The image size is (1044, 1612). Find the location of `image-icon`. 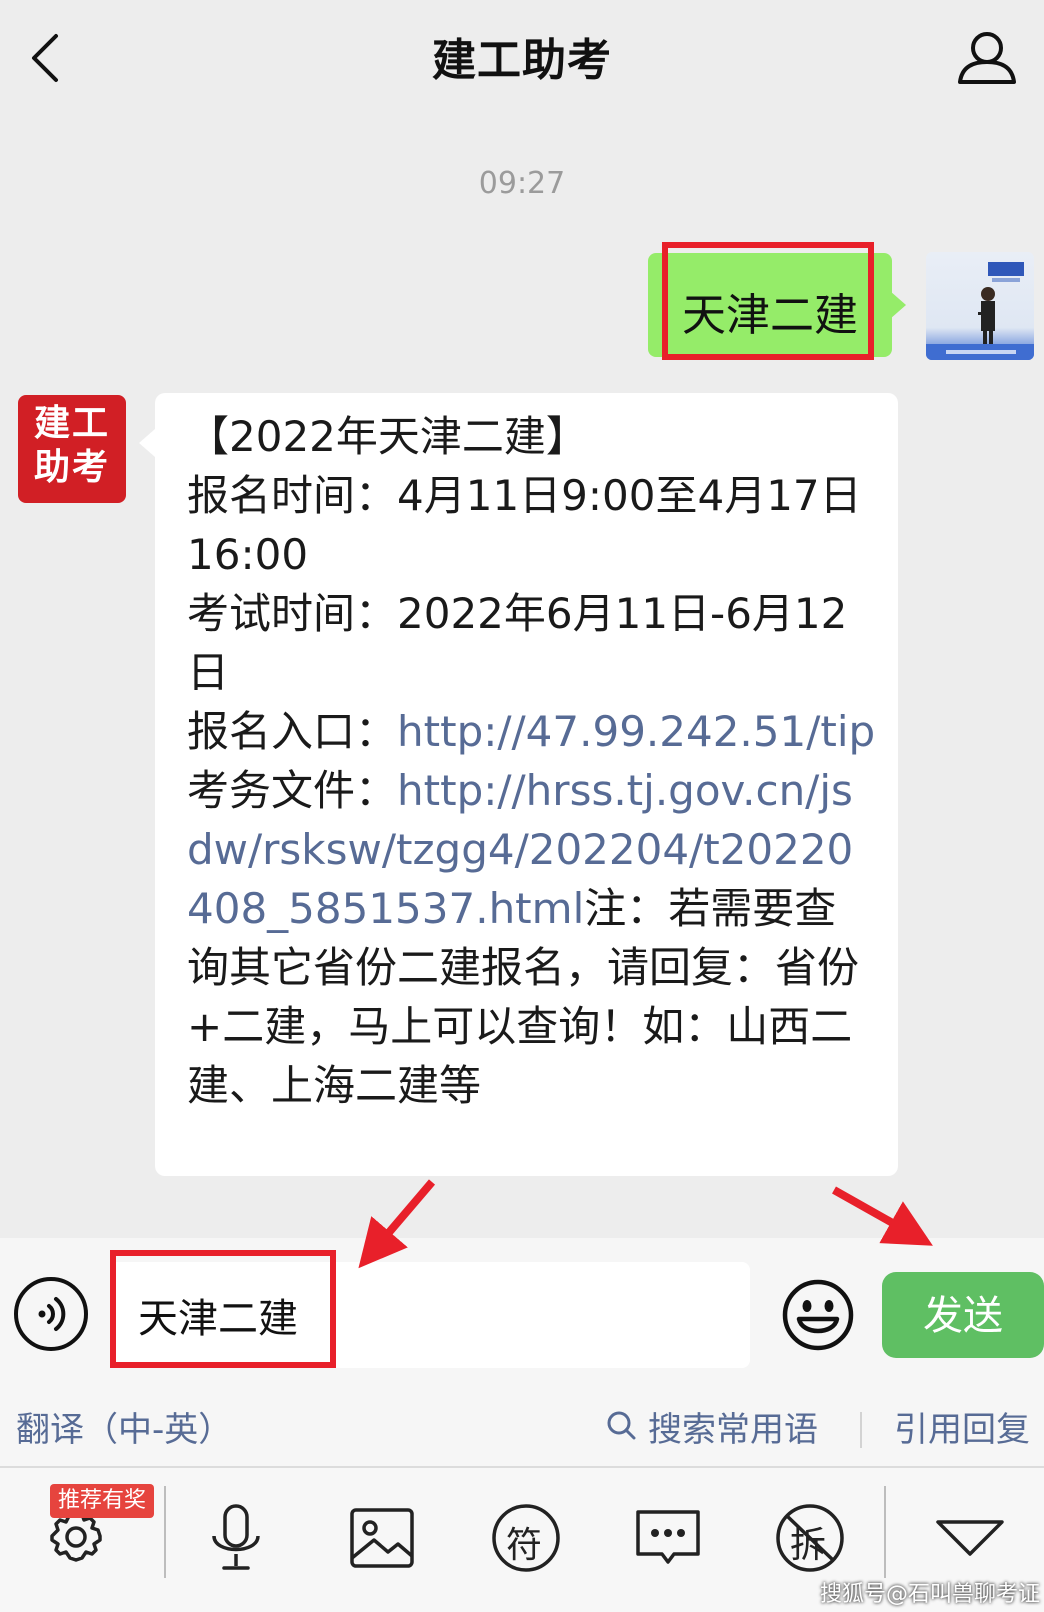

image-icon is located at coordinates (382, 1538).